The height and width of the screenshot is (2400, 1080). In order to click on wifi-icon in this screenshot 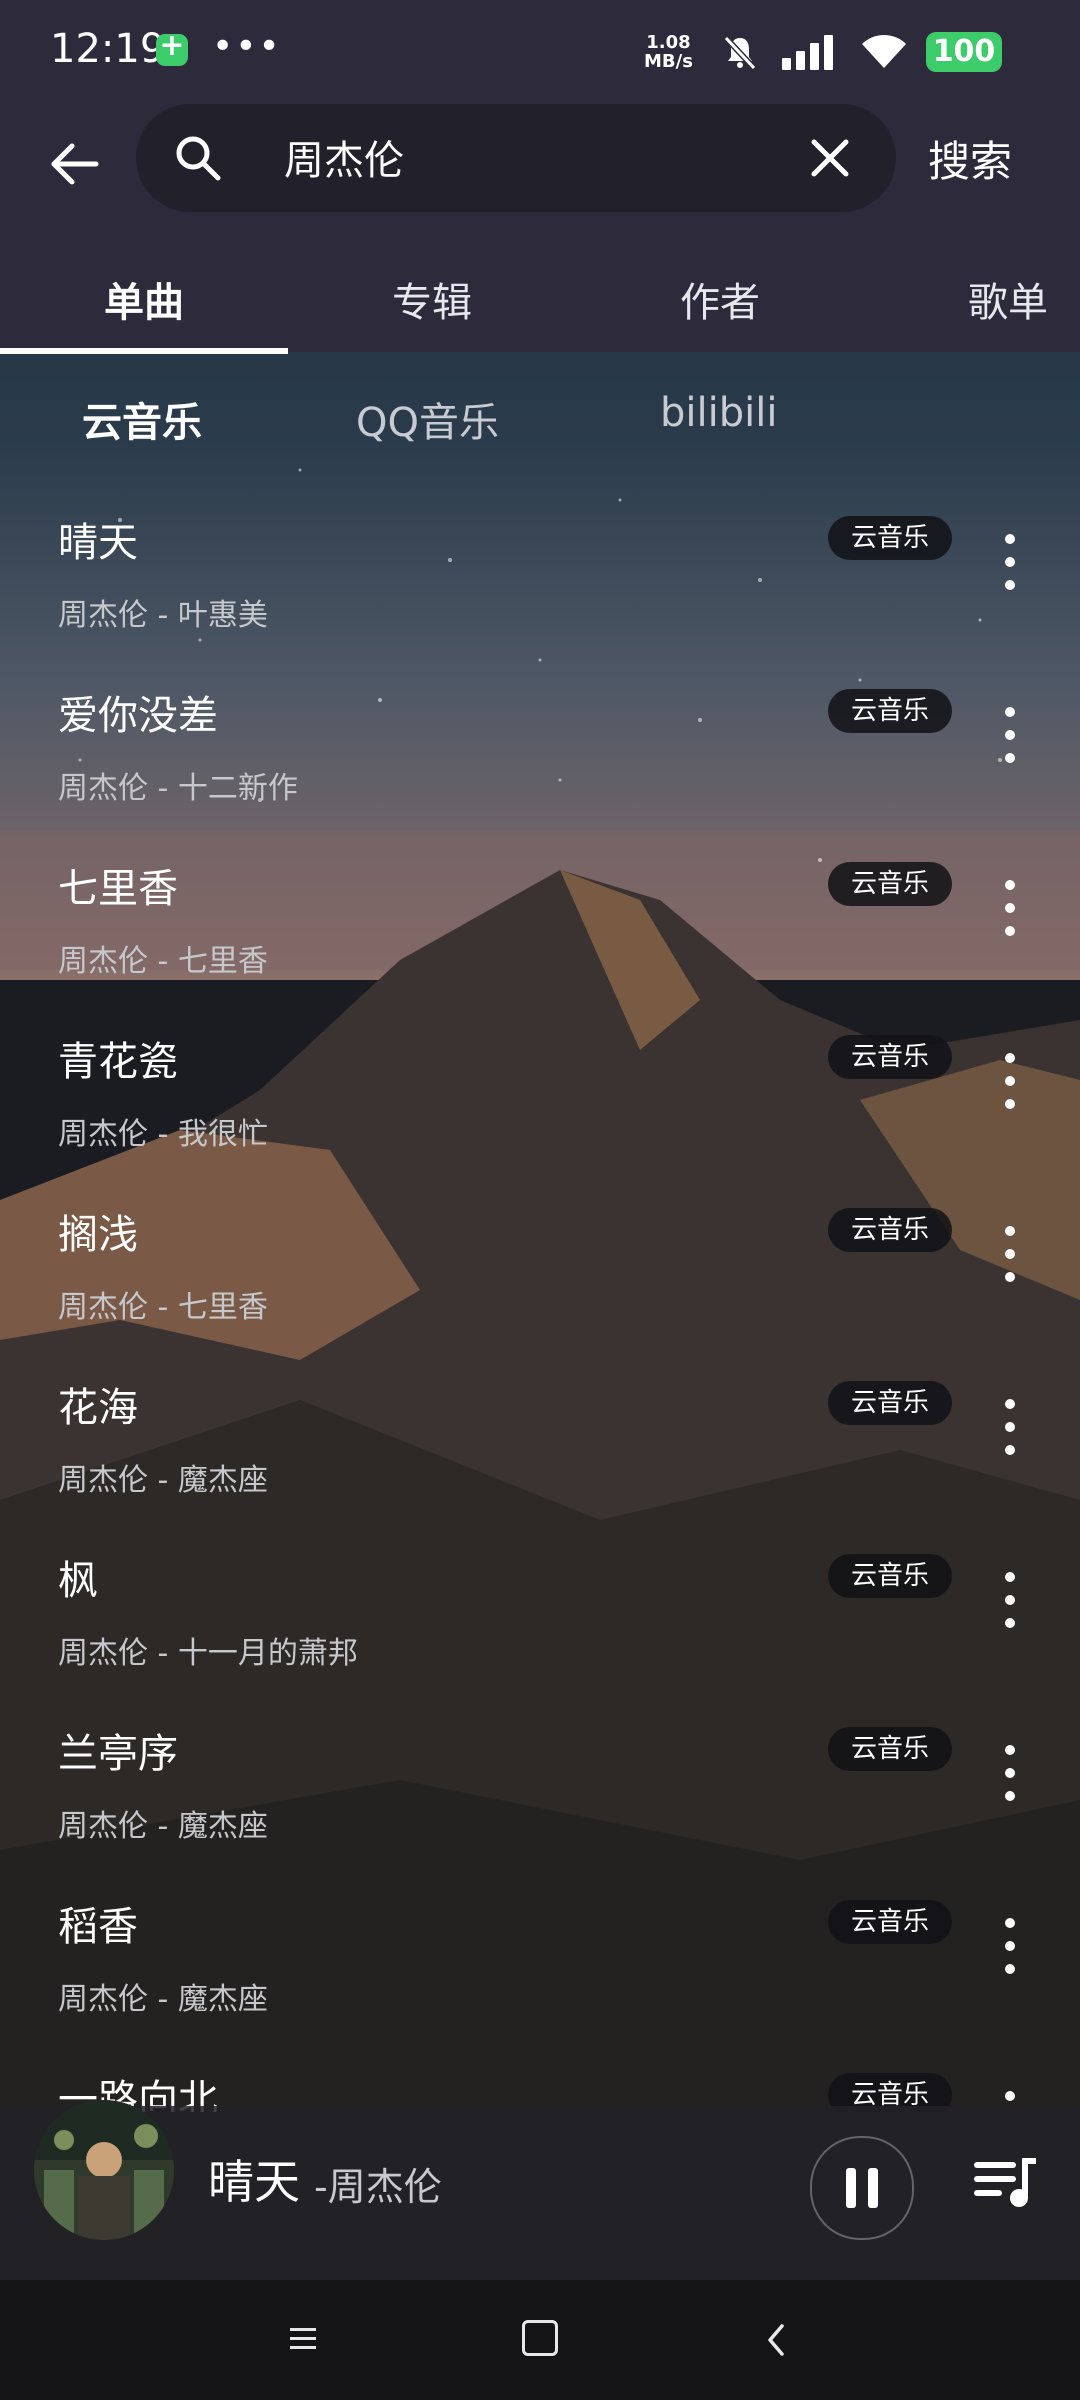, I will do `click(884, 51)`.